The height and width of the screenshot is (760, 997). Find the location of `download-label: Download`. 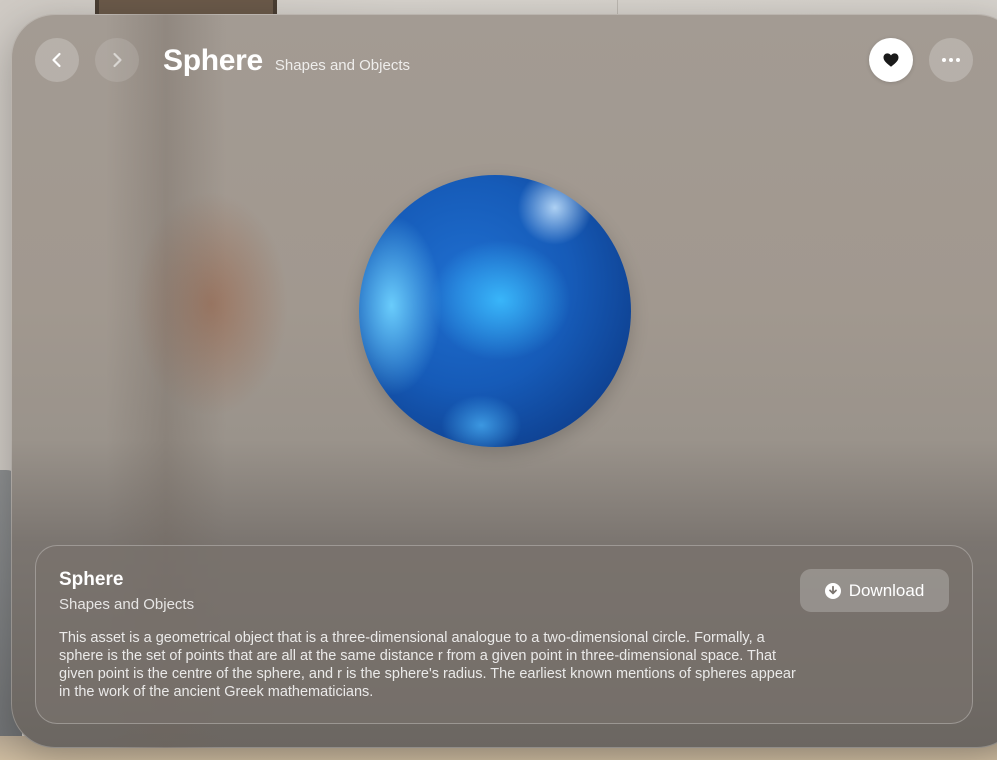

download-label: Download is located at coordinates (886, 590).